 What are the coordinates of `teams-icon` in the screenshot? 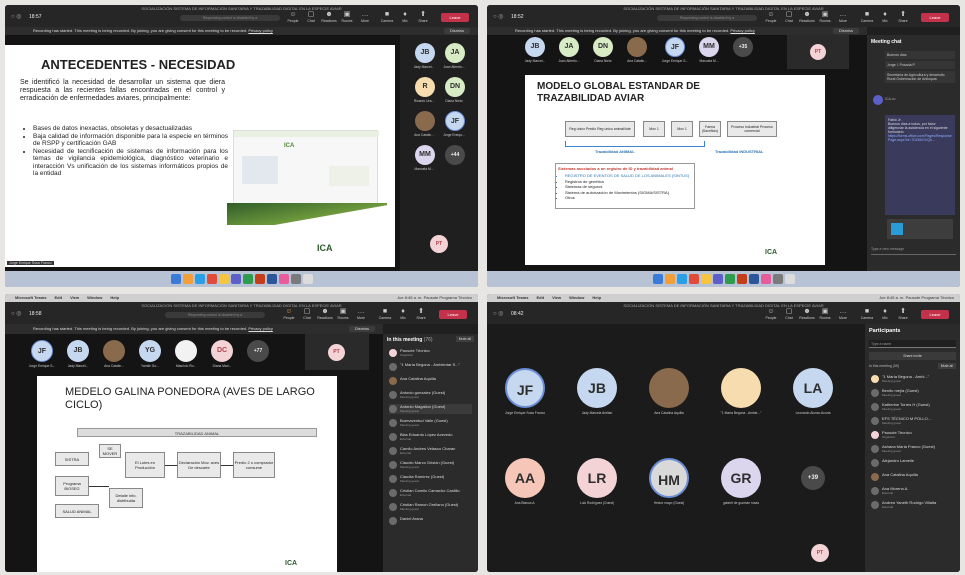 It's located at (717, 279).